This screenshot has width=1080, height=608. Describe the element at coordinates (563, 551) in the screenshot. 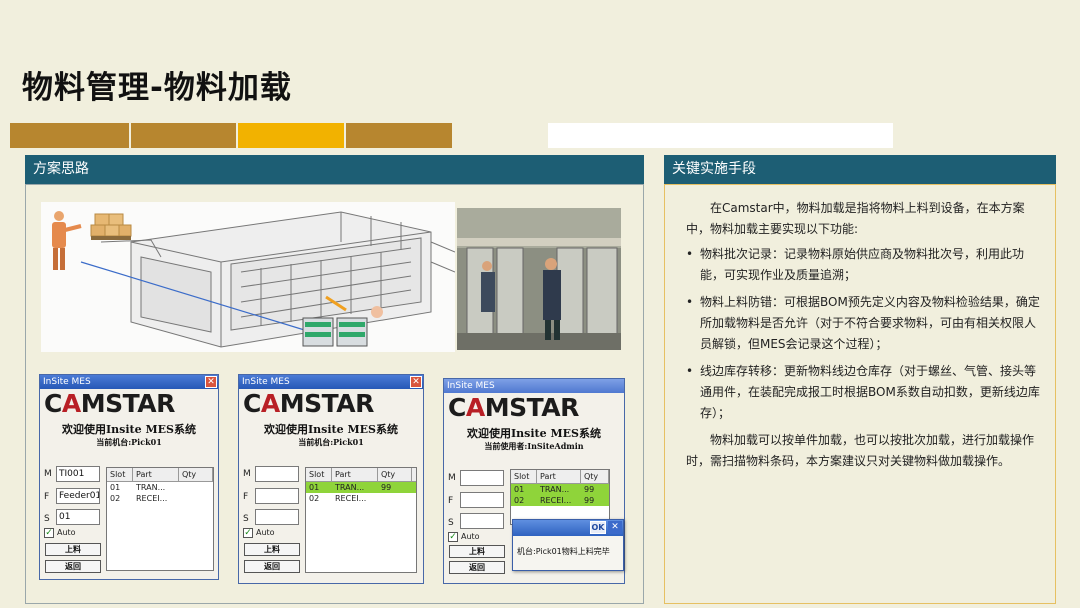

I see `dialog-message: 机台:Pick01物料上料完毕` at that location.